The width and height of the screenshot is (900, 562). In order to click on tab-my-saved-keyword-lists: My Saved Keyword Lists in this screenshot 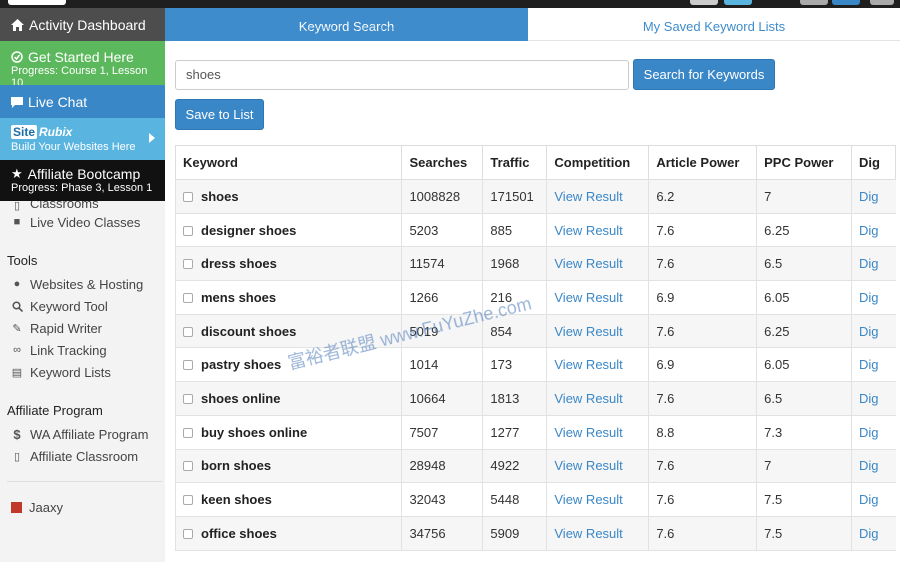, I will do `click(714, 24)`.